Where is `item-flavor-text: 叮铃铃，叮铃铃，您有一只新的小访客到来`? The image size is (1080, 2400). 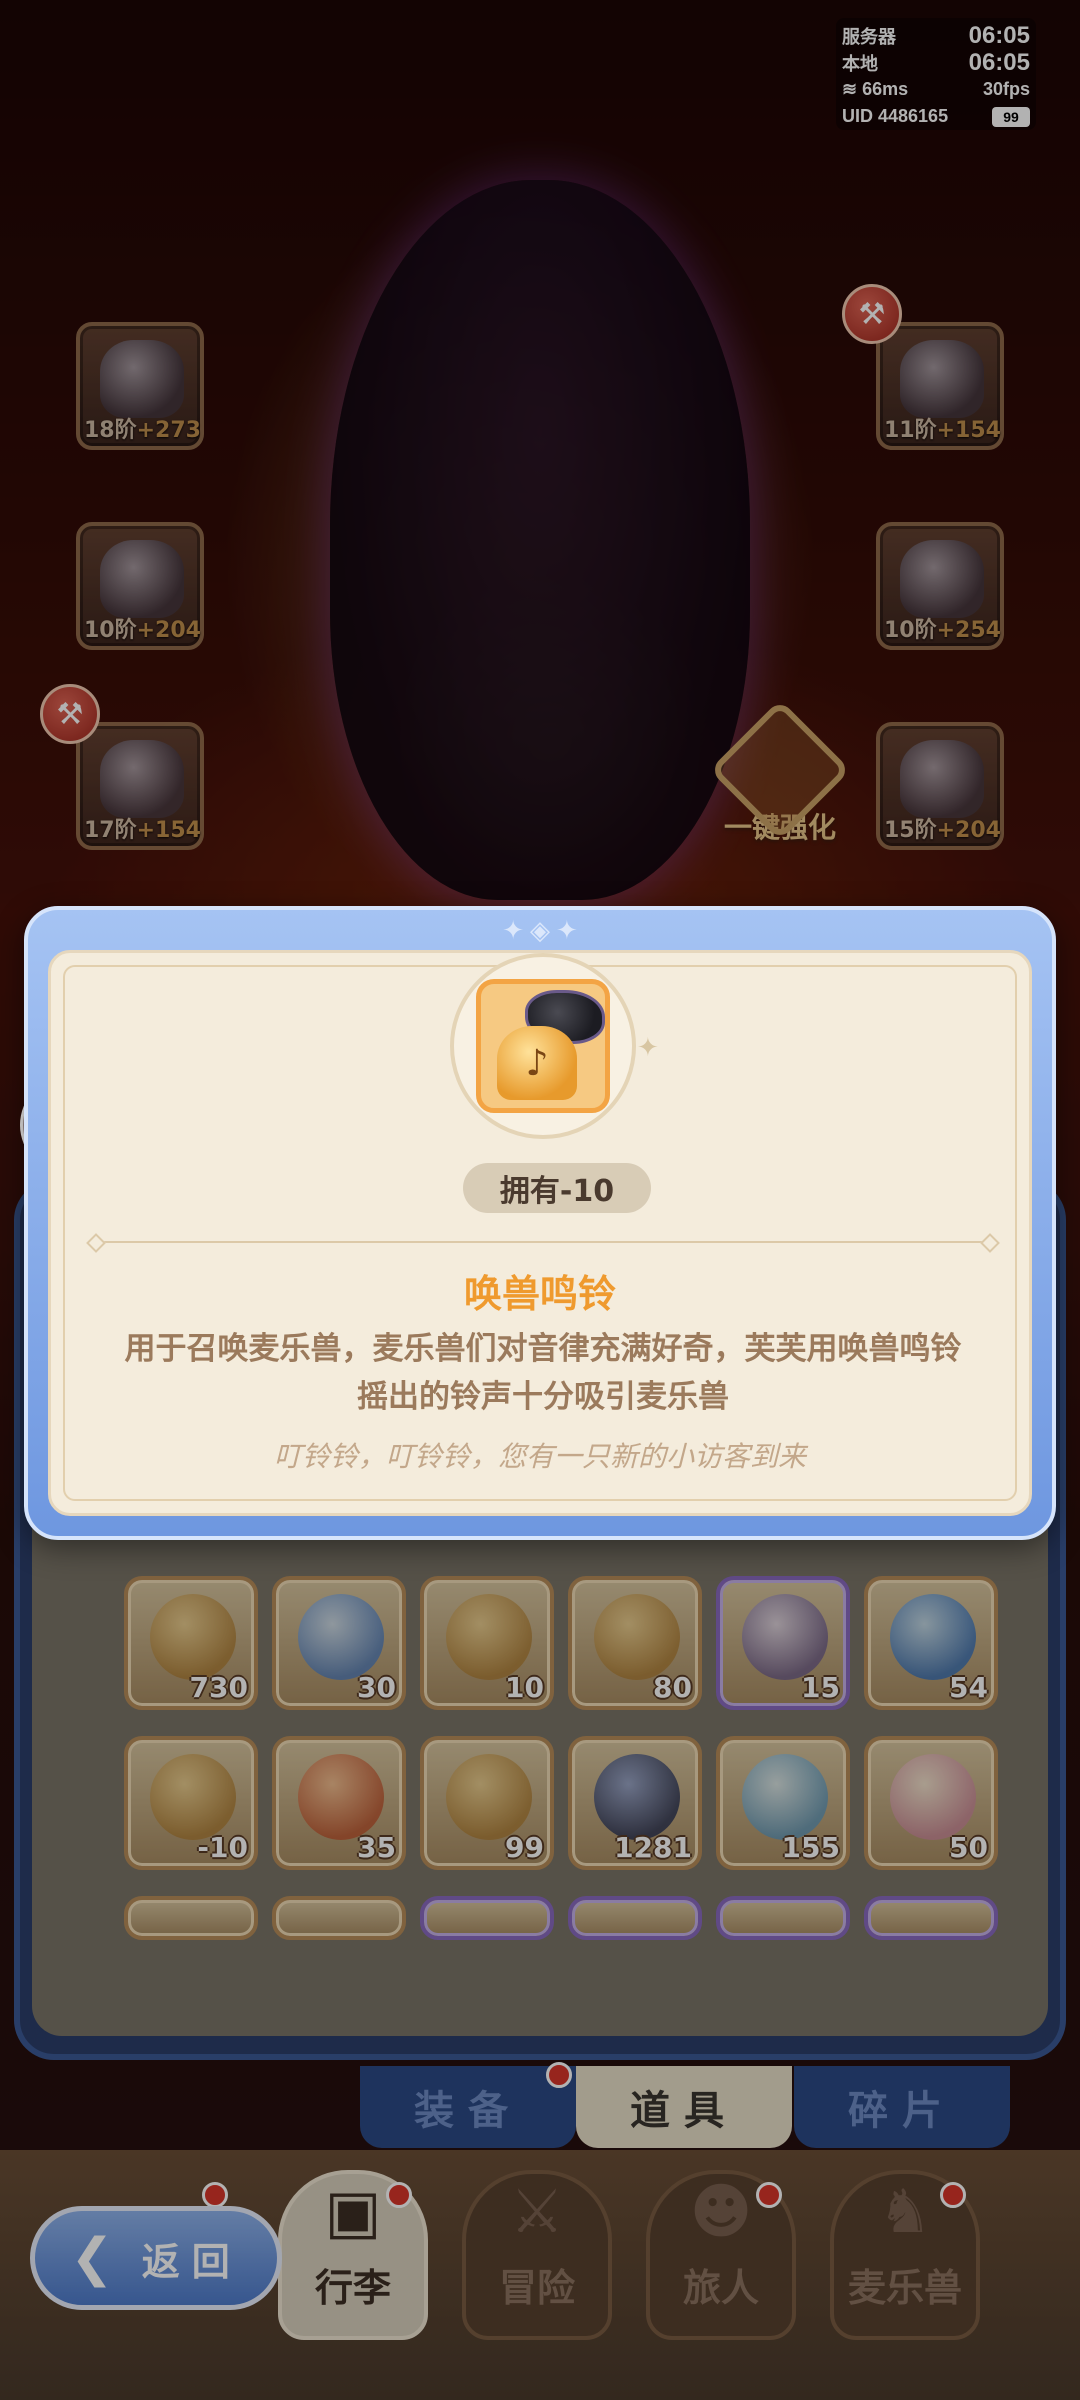 item-flavor-text: 叮铃铃，叮铃铃，您有一只新的小访客到来 is located at coordinates (539, 1456).